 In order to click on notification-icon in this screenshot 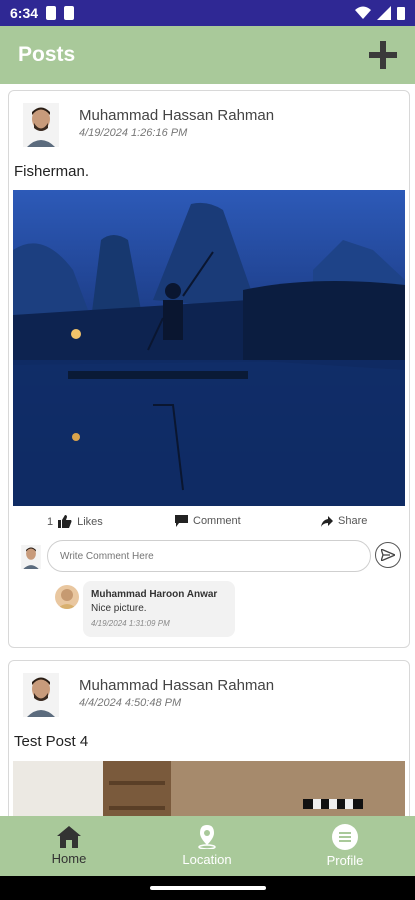, I will do `click(51, 13)`.